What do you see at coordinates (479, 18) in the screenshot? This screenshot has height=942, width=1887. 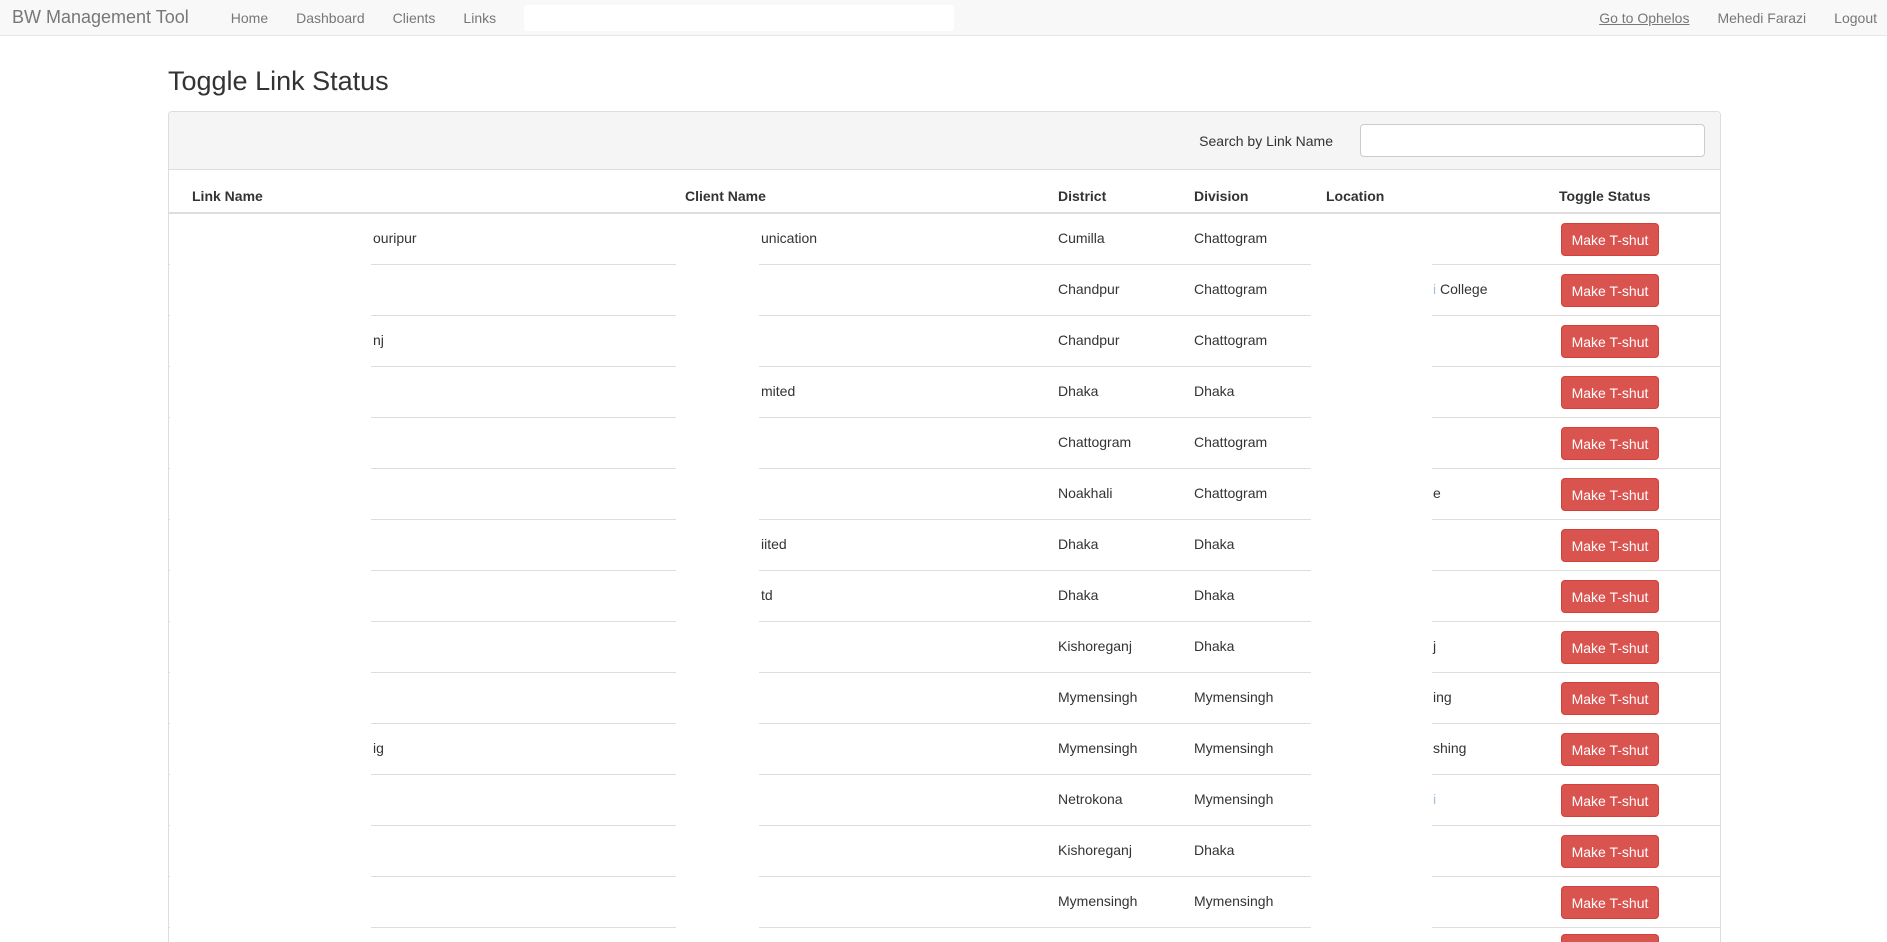 I see `nav-item-links: Links` at bounding box center [479, 18].